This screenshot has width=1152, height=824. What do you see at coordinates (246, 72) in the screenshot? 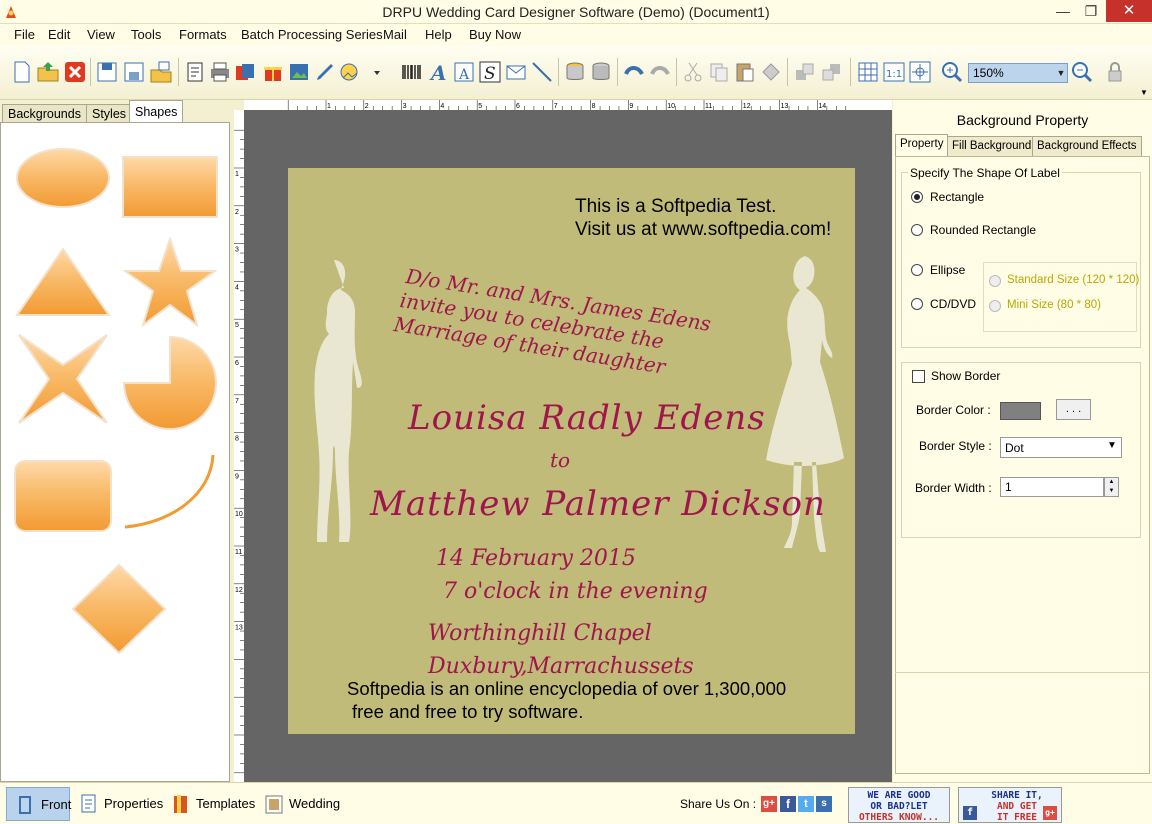
I see `batch-print-icon` at bounding box center [246, 72].